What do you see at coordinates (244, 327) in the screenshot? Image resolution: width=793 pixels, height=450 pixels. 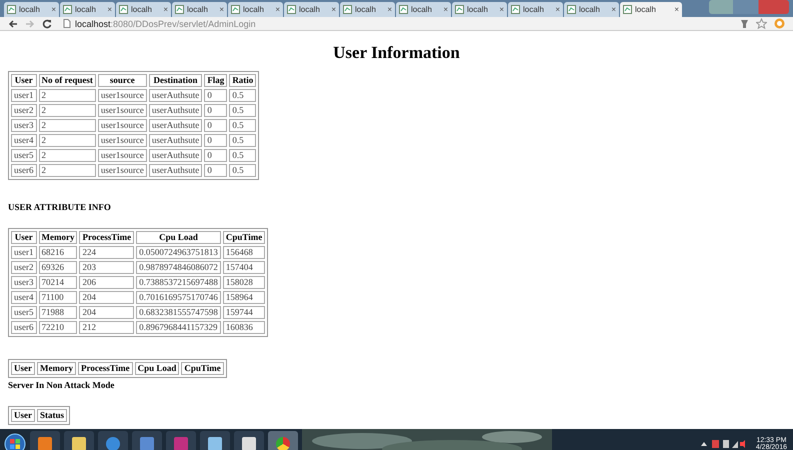 I see `table-cell: 160836` at bounding box center [244, 327].